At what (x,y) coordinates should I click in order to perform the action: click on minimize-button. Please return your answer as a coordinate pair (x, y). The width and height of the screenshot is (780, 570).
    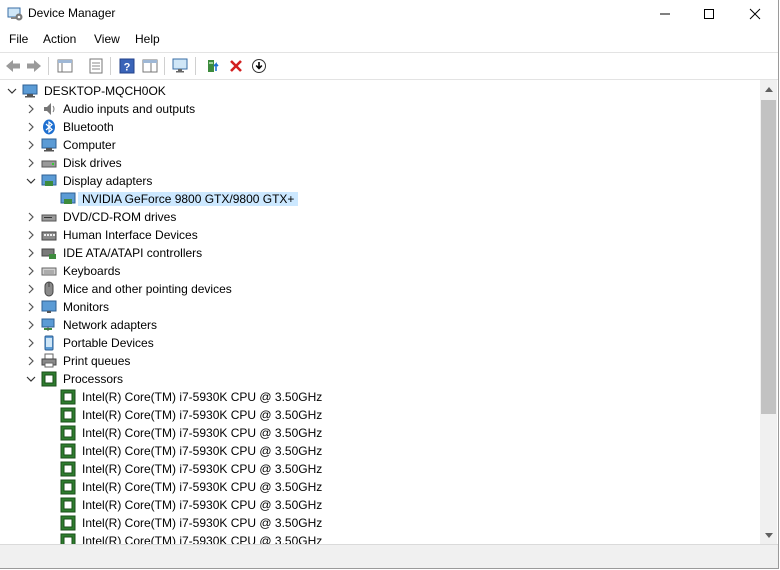
    Looking at the image, I should click on (665, 14).